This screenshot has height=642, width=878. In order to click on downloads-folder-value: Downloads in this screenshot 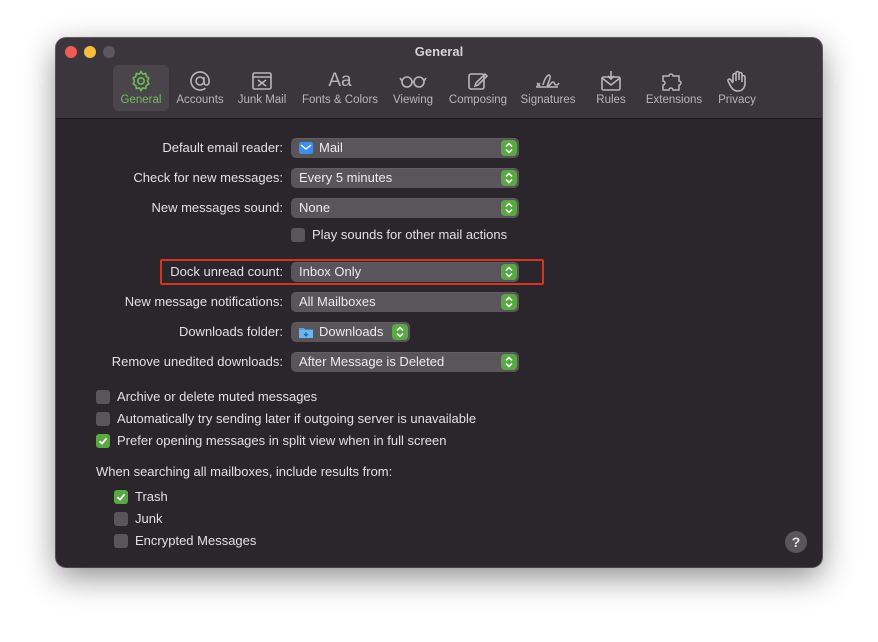, I will do `click(351, 331)`.